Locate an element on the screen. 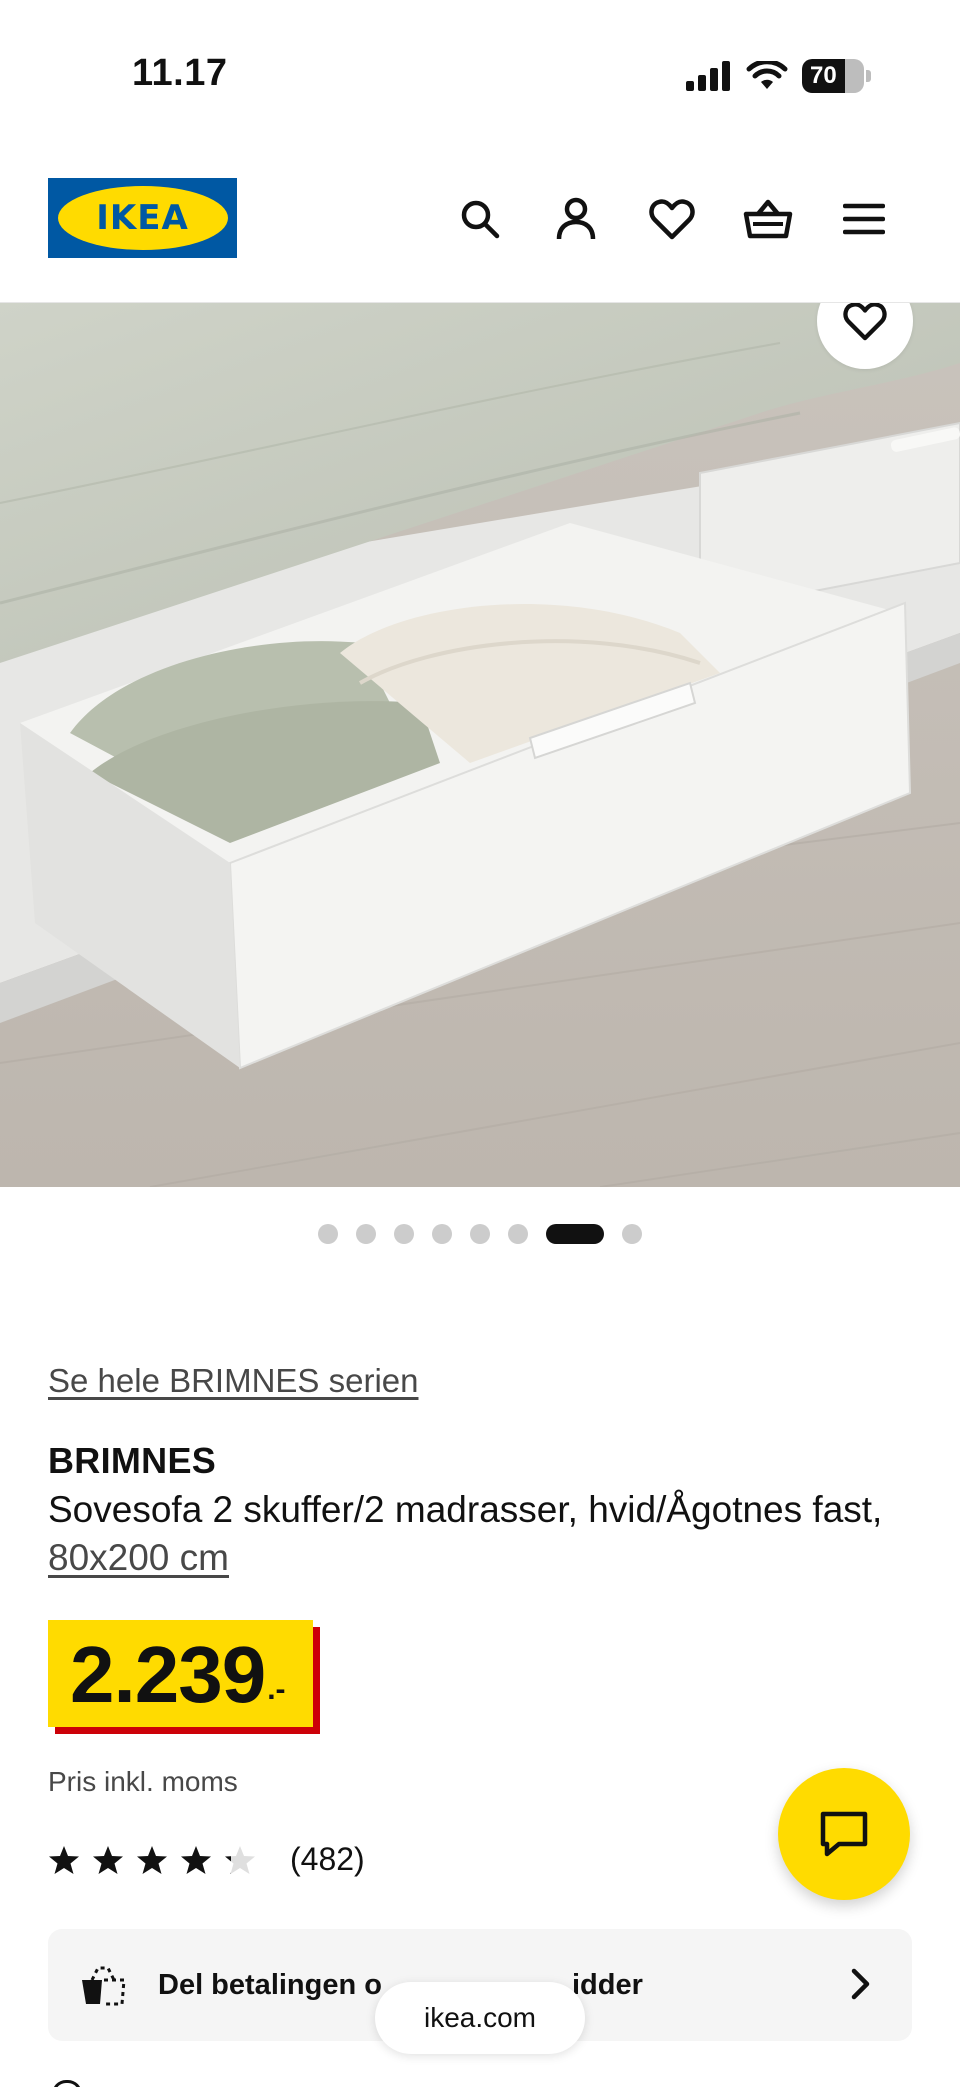 The height and width of the screenshot is (2087, 960). chevron-right-icon is located at coordinates (860, 1984).